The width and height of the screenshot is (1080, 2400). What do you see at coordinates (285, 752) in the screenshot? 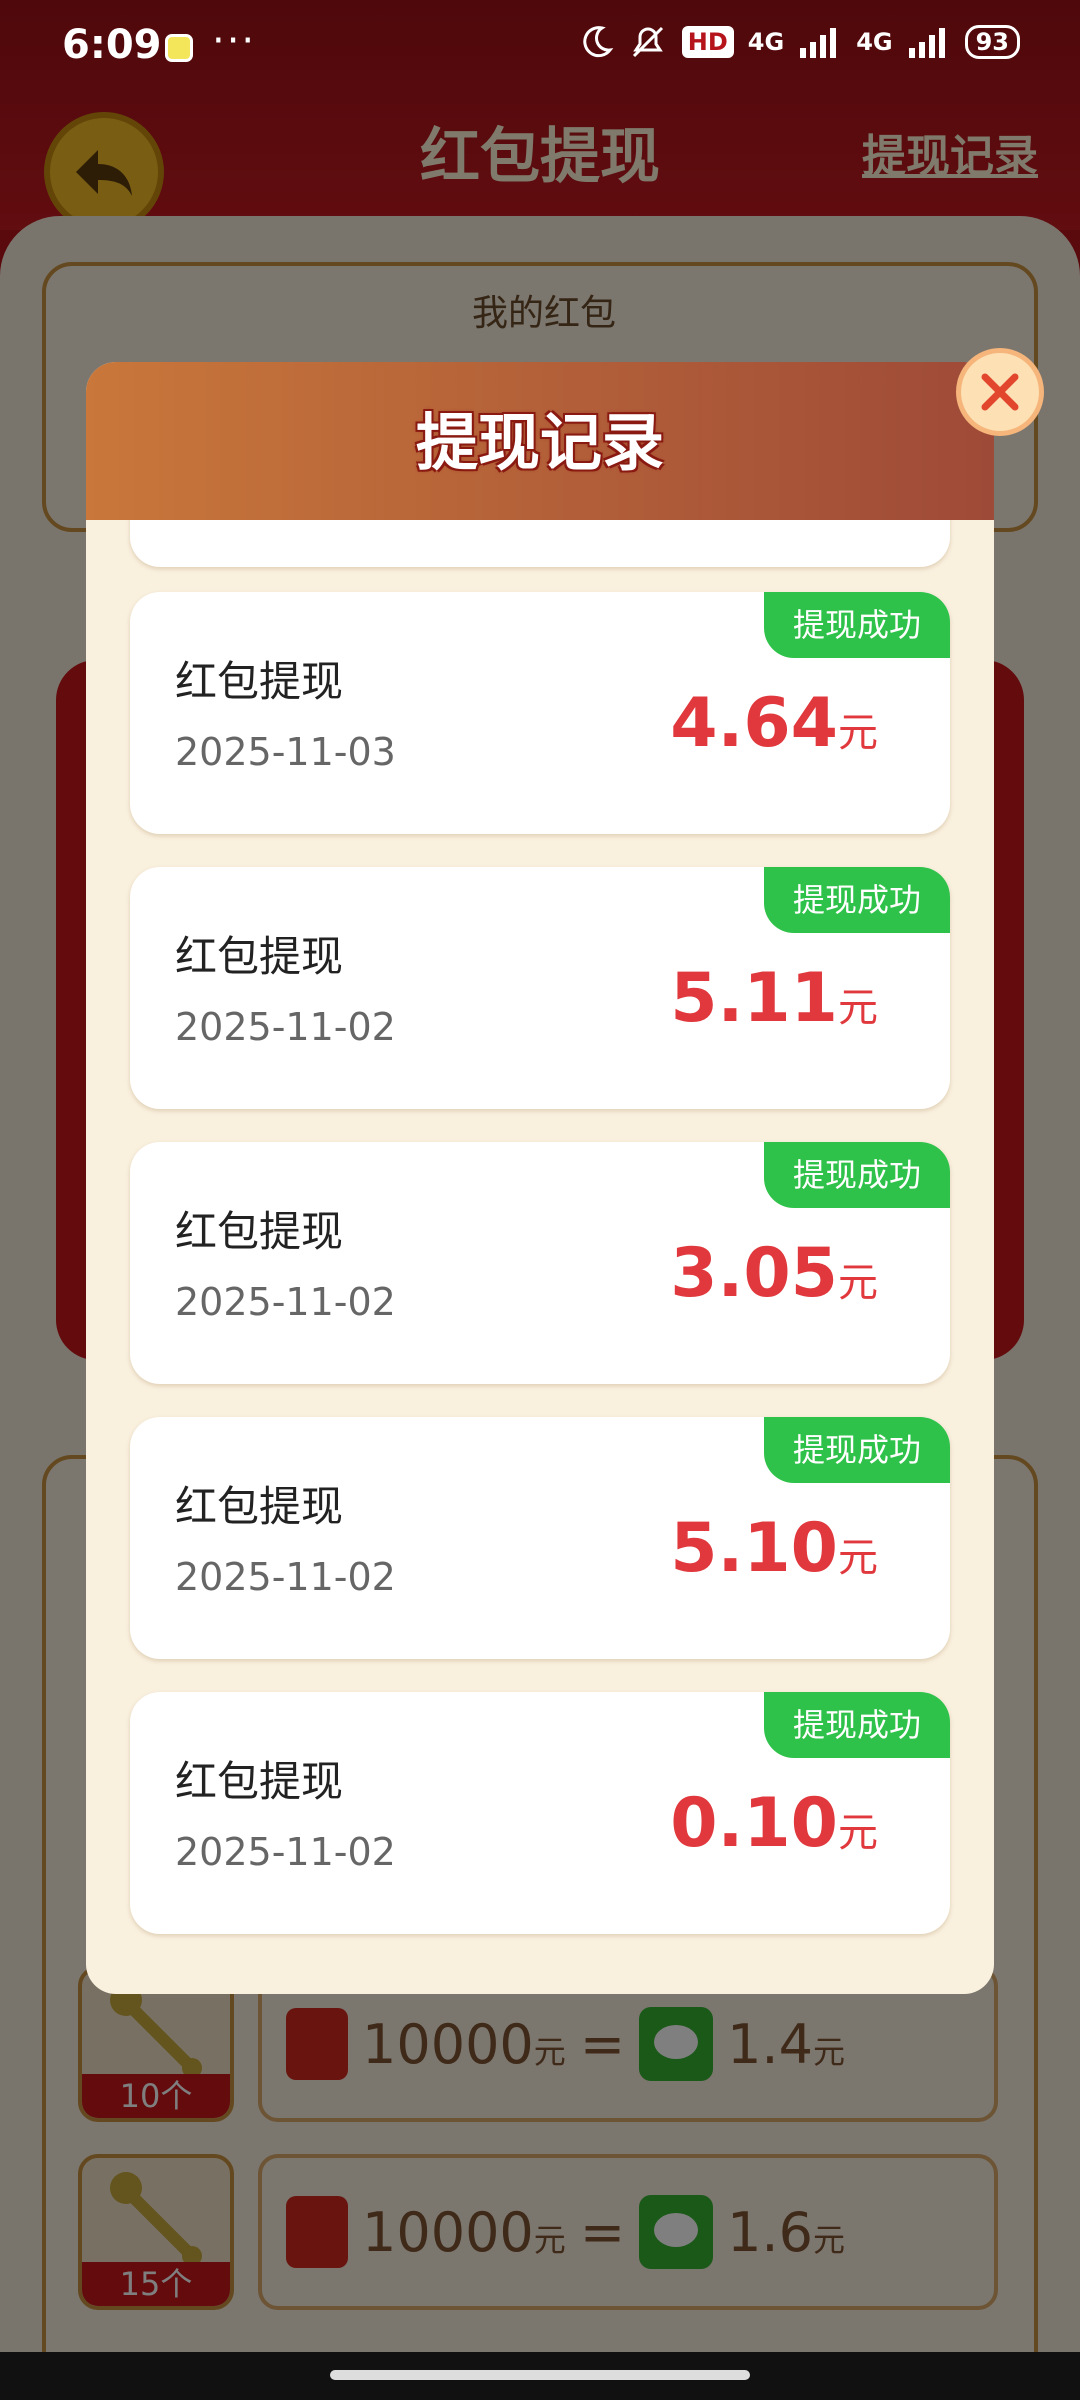
I see `record-date: 2025-11-03` at bounding box center [285, 752].